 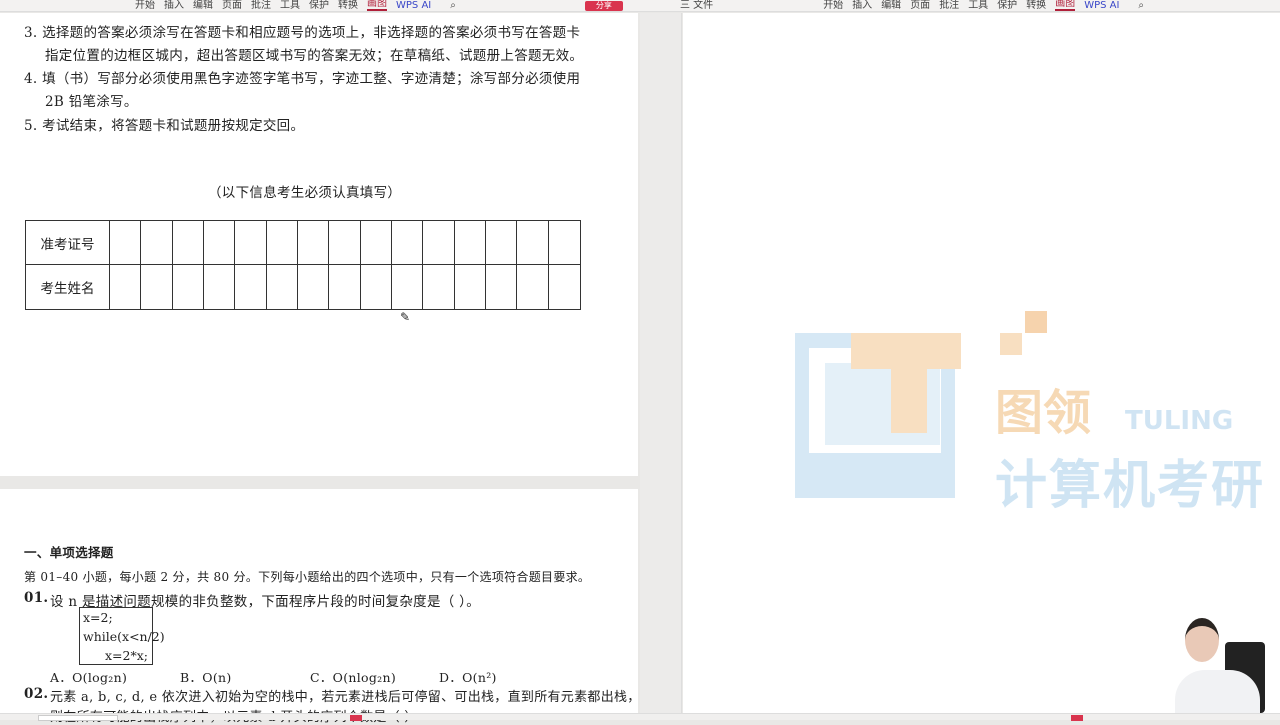 What do you see at coordinates (305, 193) in the screenshot?
I see `info-title: （以下信息考生必须认真填写）` at bounding box center [305, 193].